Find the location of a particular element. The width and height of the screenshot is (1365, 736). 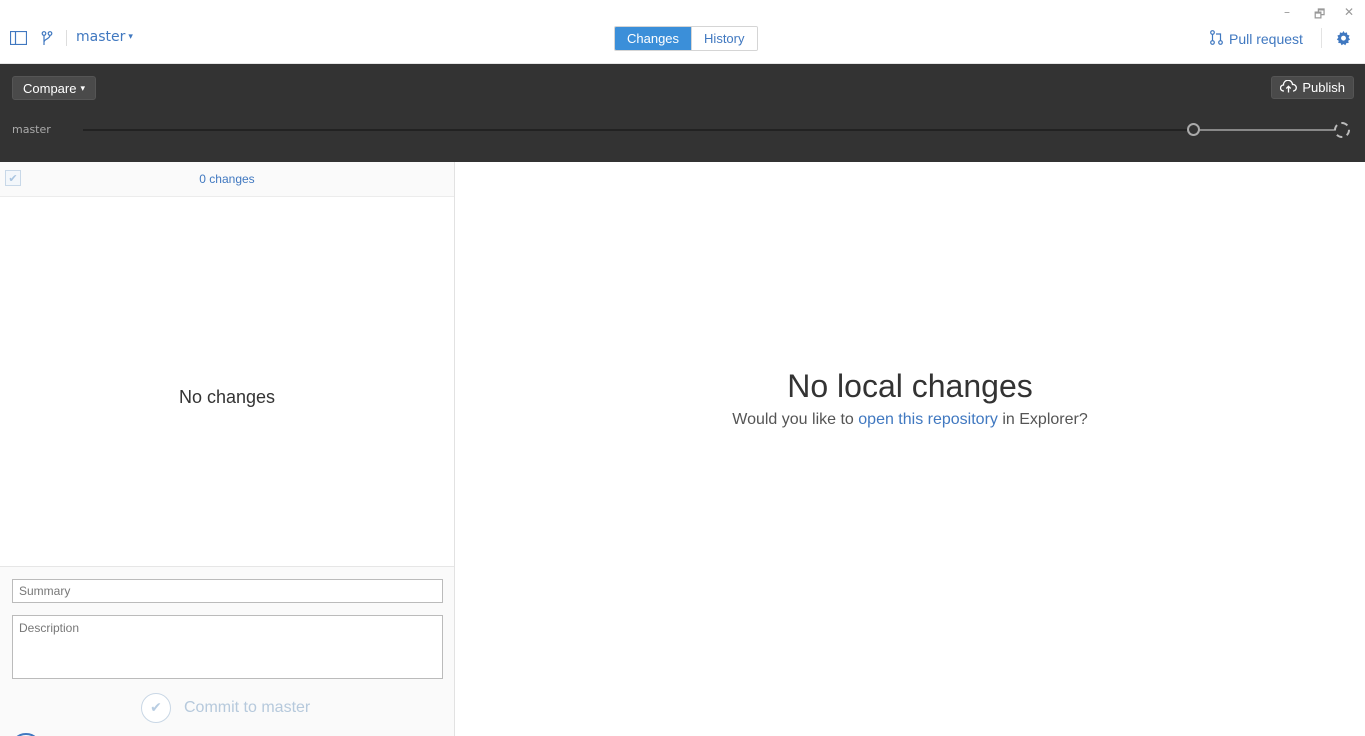

commit-button: ✔ Commit to master is located at coordinates (225, 708).